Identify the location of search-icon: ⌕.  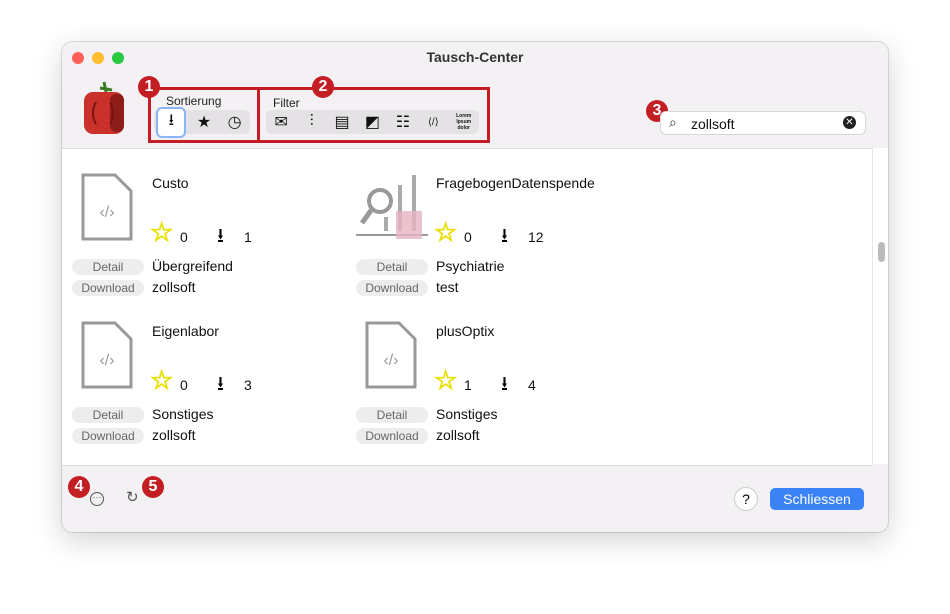
(673, 122).